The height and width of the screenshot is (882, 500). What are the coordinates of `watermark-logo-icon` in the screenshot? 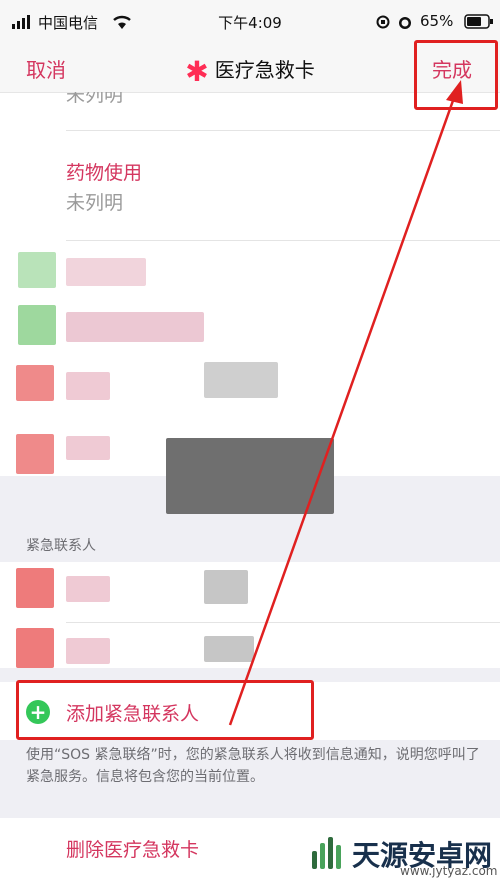 It's located at (326, 853).